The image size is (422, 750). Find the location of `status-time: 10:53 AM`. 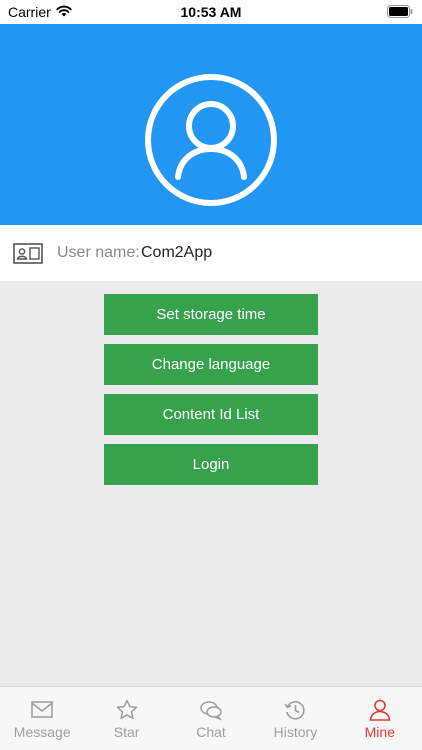

status-time: 10:53 AM is located at coordinates (211, 12).